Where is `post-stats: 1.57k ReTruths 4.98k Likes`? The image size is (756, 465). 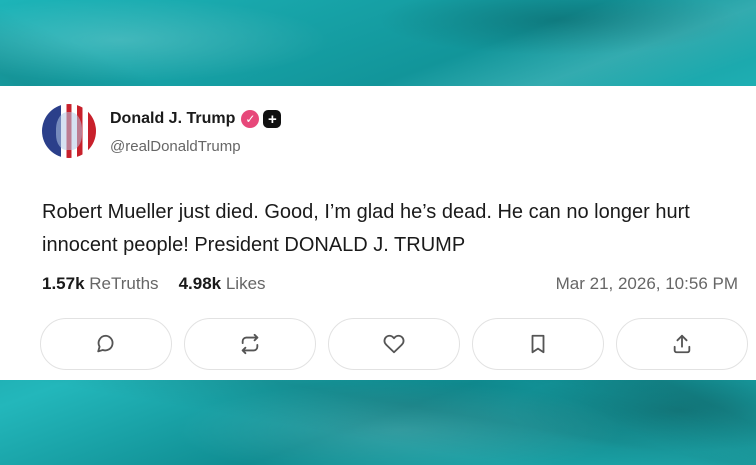 post-stats: 1.57k ReTruths 4.98k Likes is located at coordinates (154, 284).